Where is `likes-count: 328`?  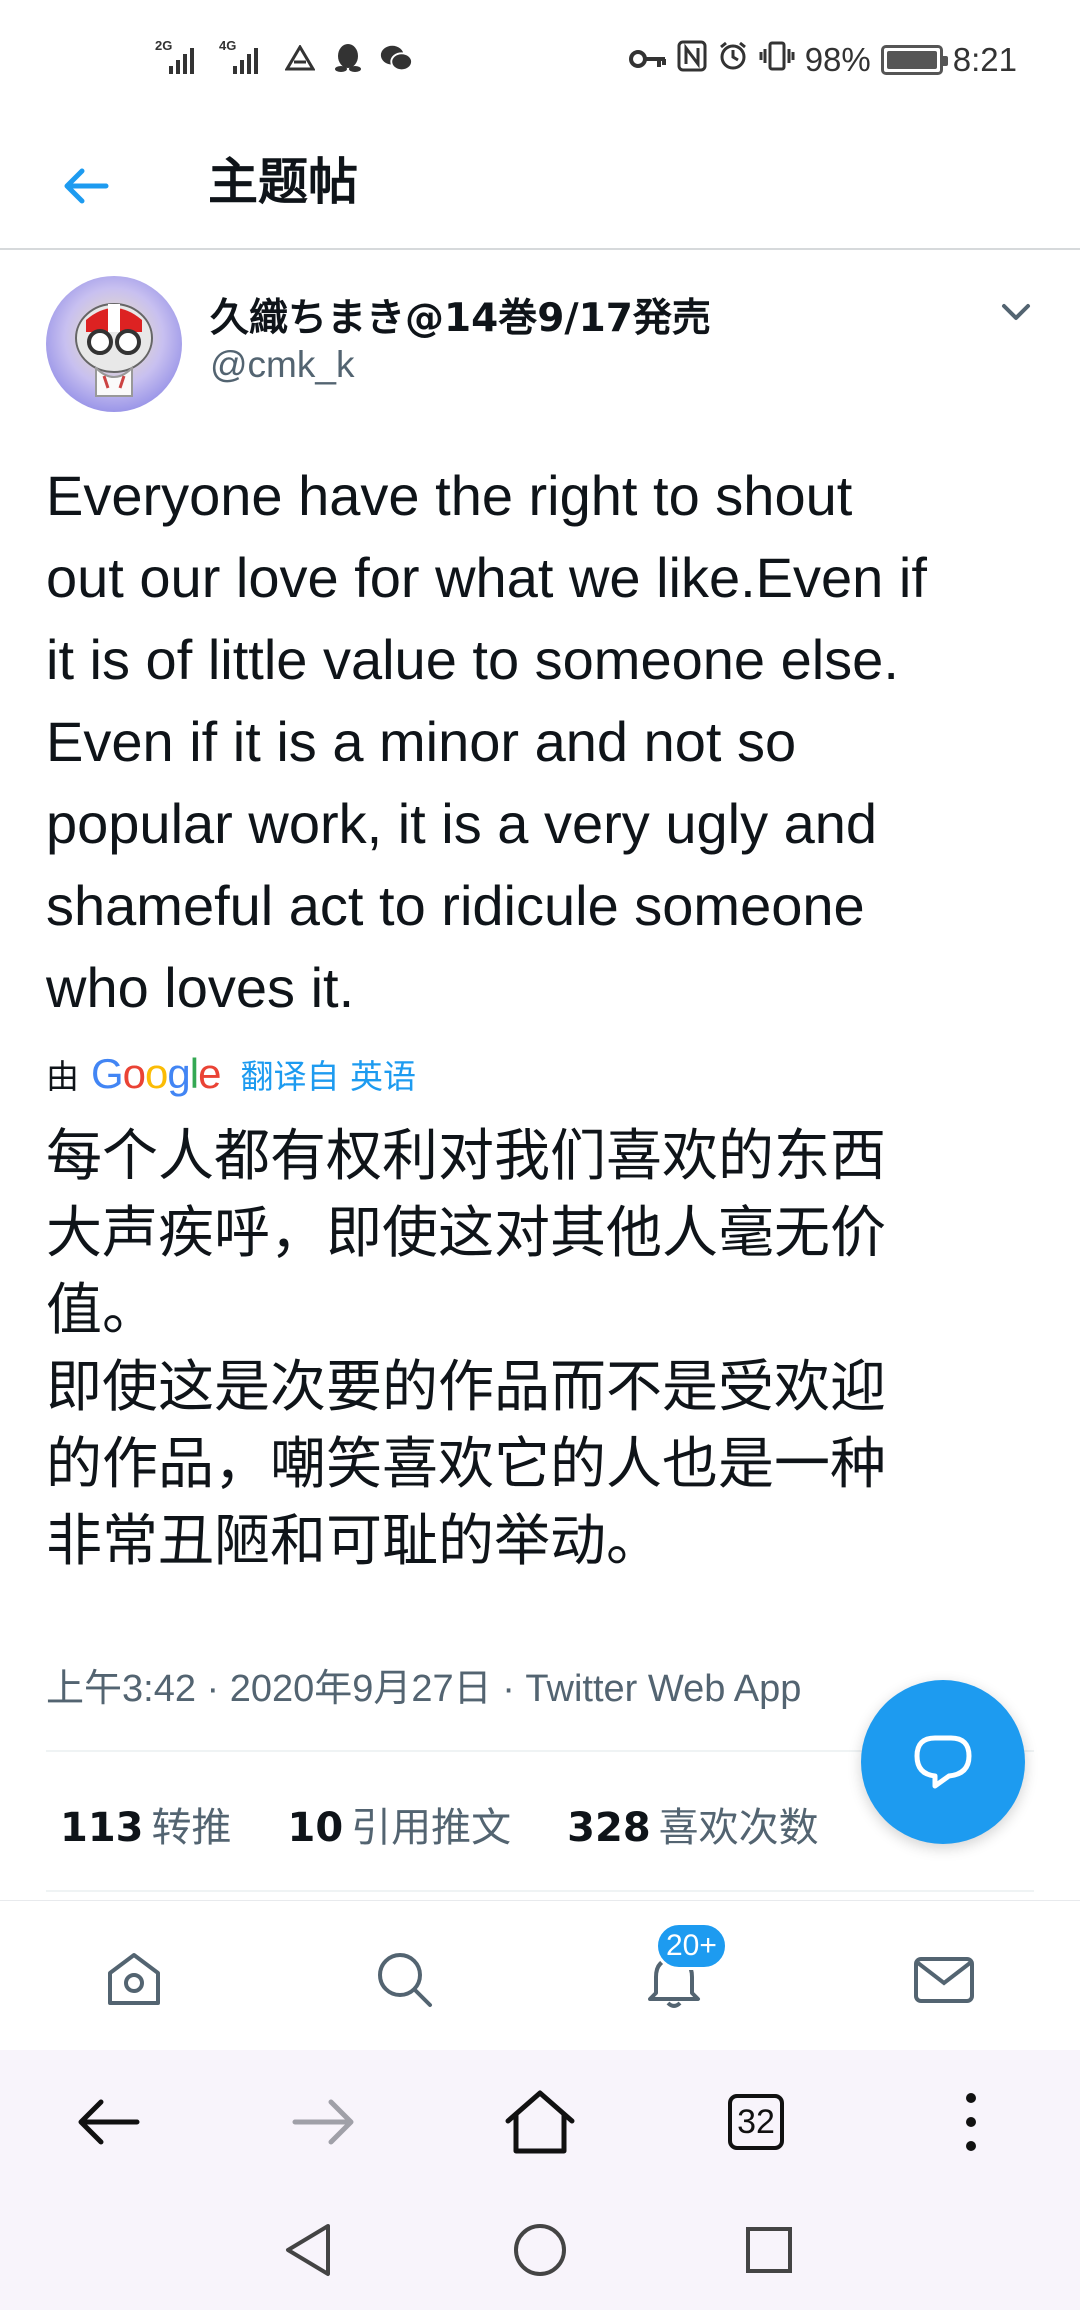
likes-count: 328 is located at coordinates (609, 1828).